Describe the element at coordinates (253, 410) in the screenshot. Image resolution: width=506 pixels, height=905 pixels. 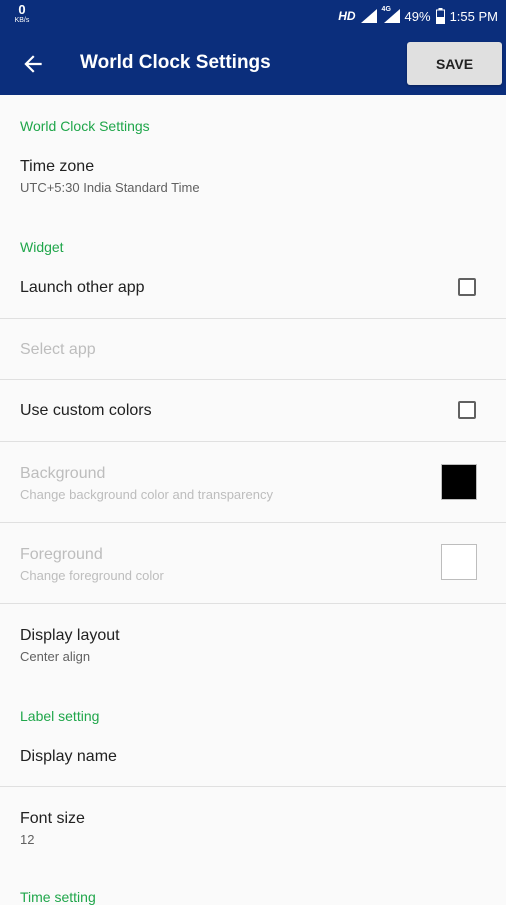
I see `use-custom-colors-row: Use custom colors` at that location.